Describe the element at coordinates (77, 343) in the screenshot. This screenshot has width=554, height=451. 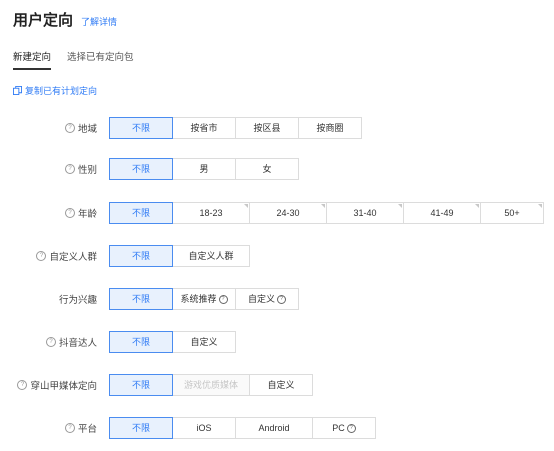
I see `row-label-text: 抖音达人` at that location.